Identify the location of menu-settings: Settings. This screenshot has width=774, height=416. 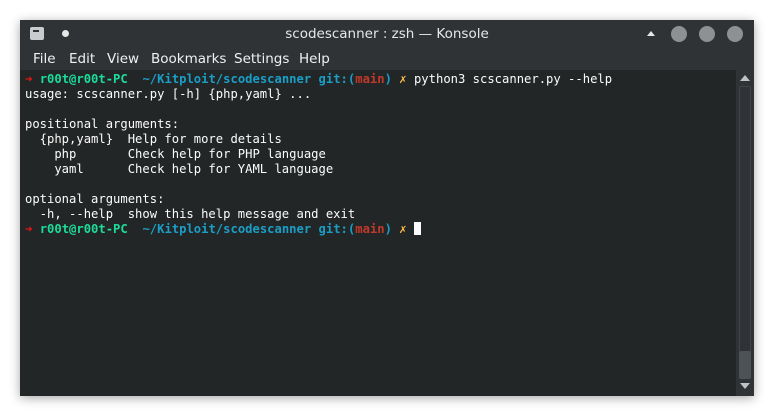
(261, 59).